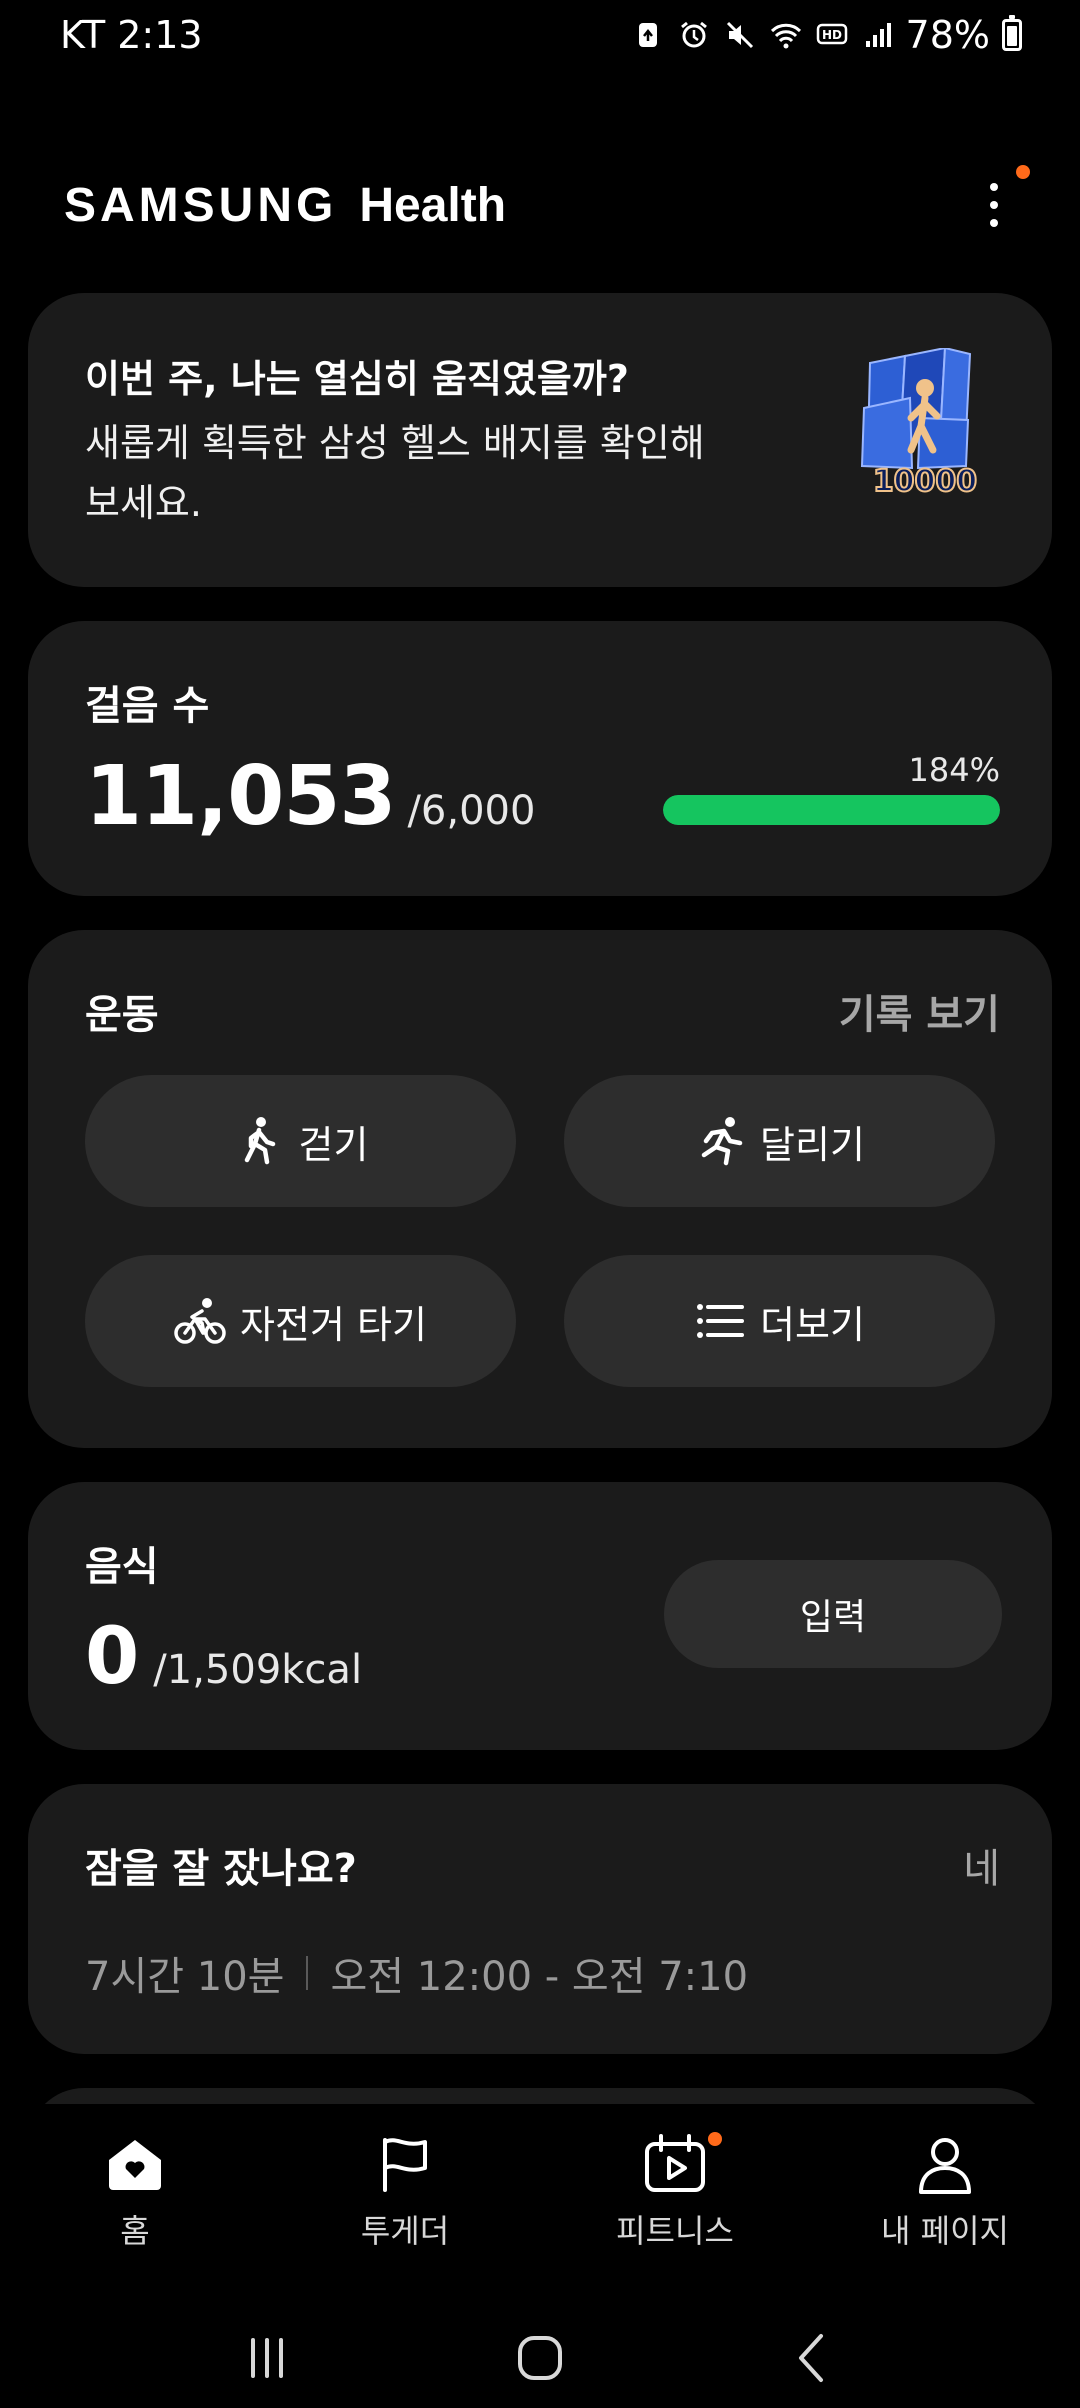 Image resolution: width=1080 pixels, height=2408 pixels. I want to click on status-right: HD 78%, so click(827, 35).